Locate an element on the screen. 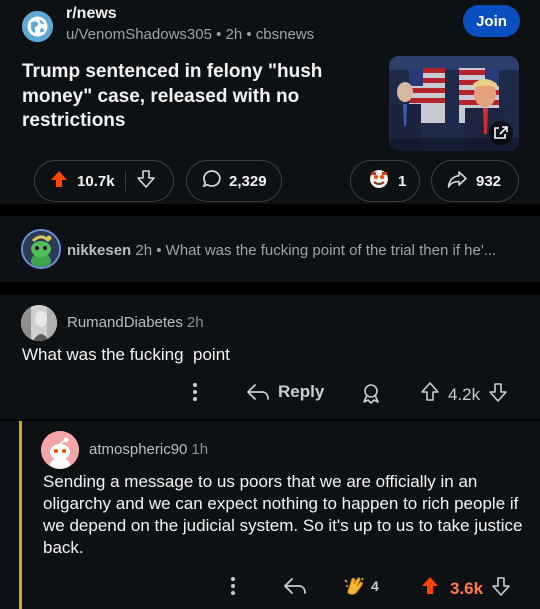  award-button: 1 is located at coordinates (385, 181).